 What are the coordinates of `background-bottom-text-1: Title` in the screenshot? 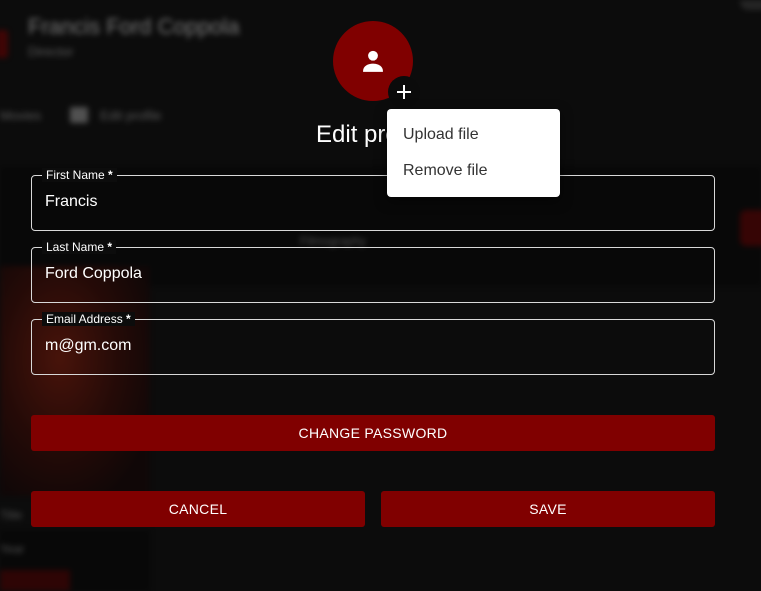 It's located at (11, 515).